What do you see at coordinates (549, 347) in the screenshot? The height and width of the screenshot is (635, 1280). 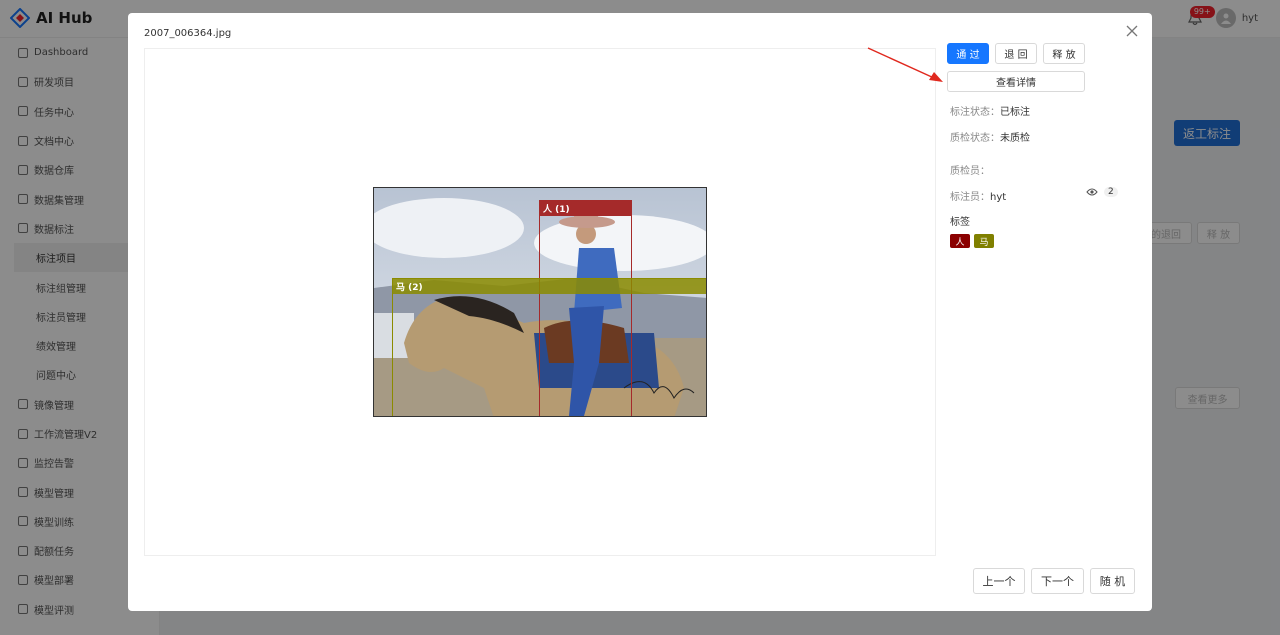 I see `bbox-horse: 马 (2)` at bounding box center [549, 347].